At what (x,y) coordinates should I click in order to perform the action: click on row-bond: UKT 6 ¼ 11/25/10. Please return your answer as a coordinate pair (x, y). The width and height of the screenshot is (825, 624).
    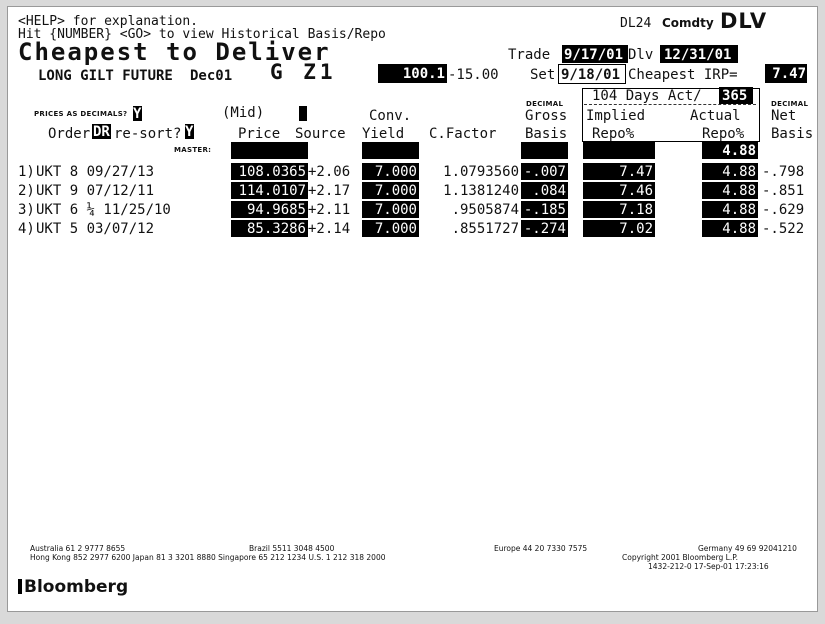
    Looking at the image, I should click on (103, 210).